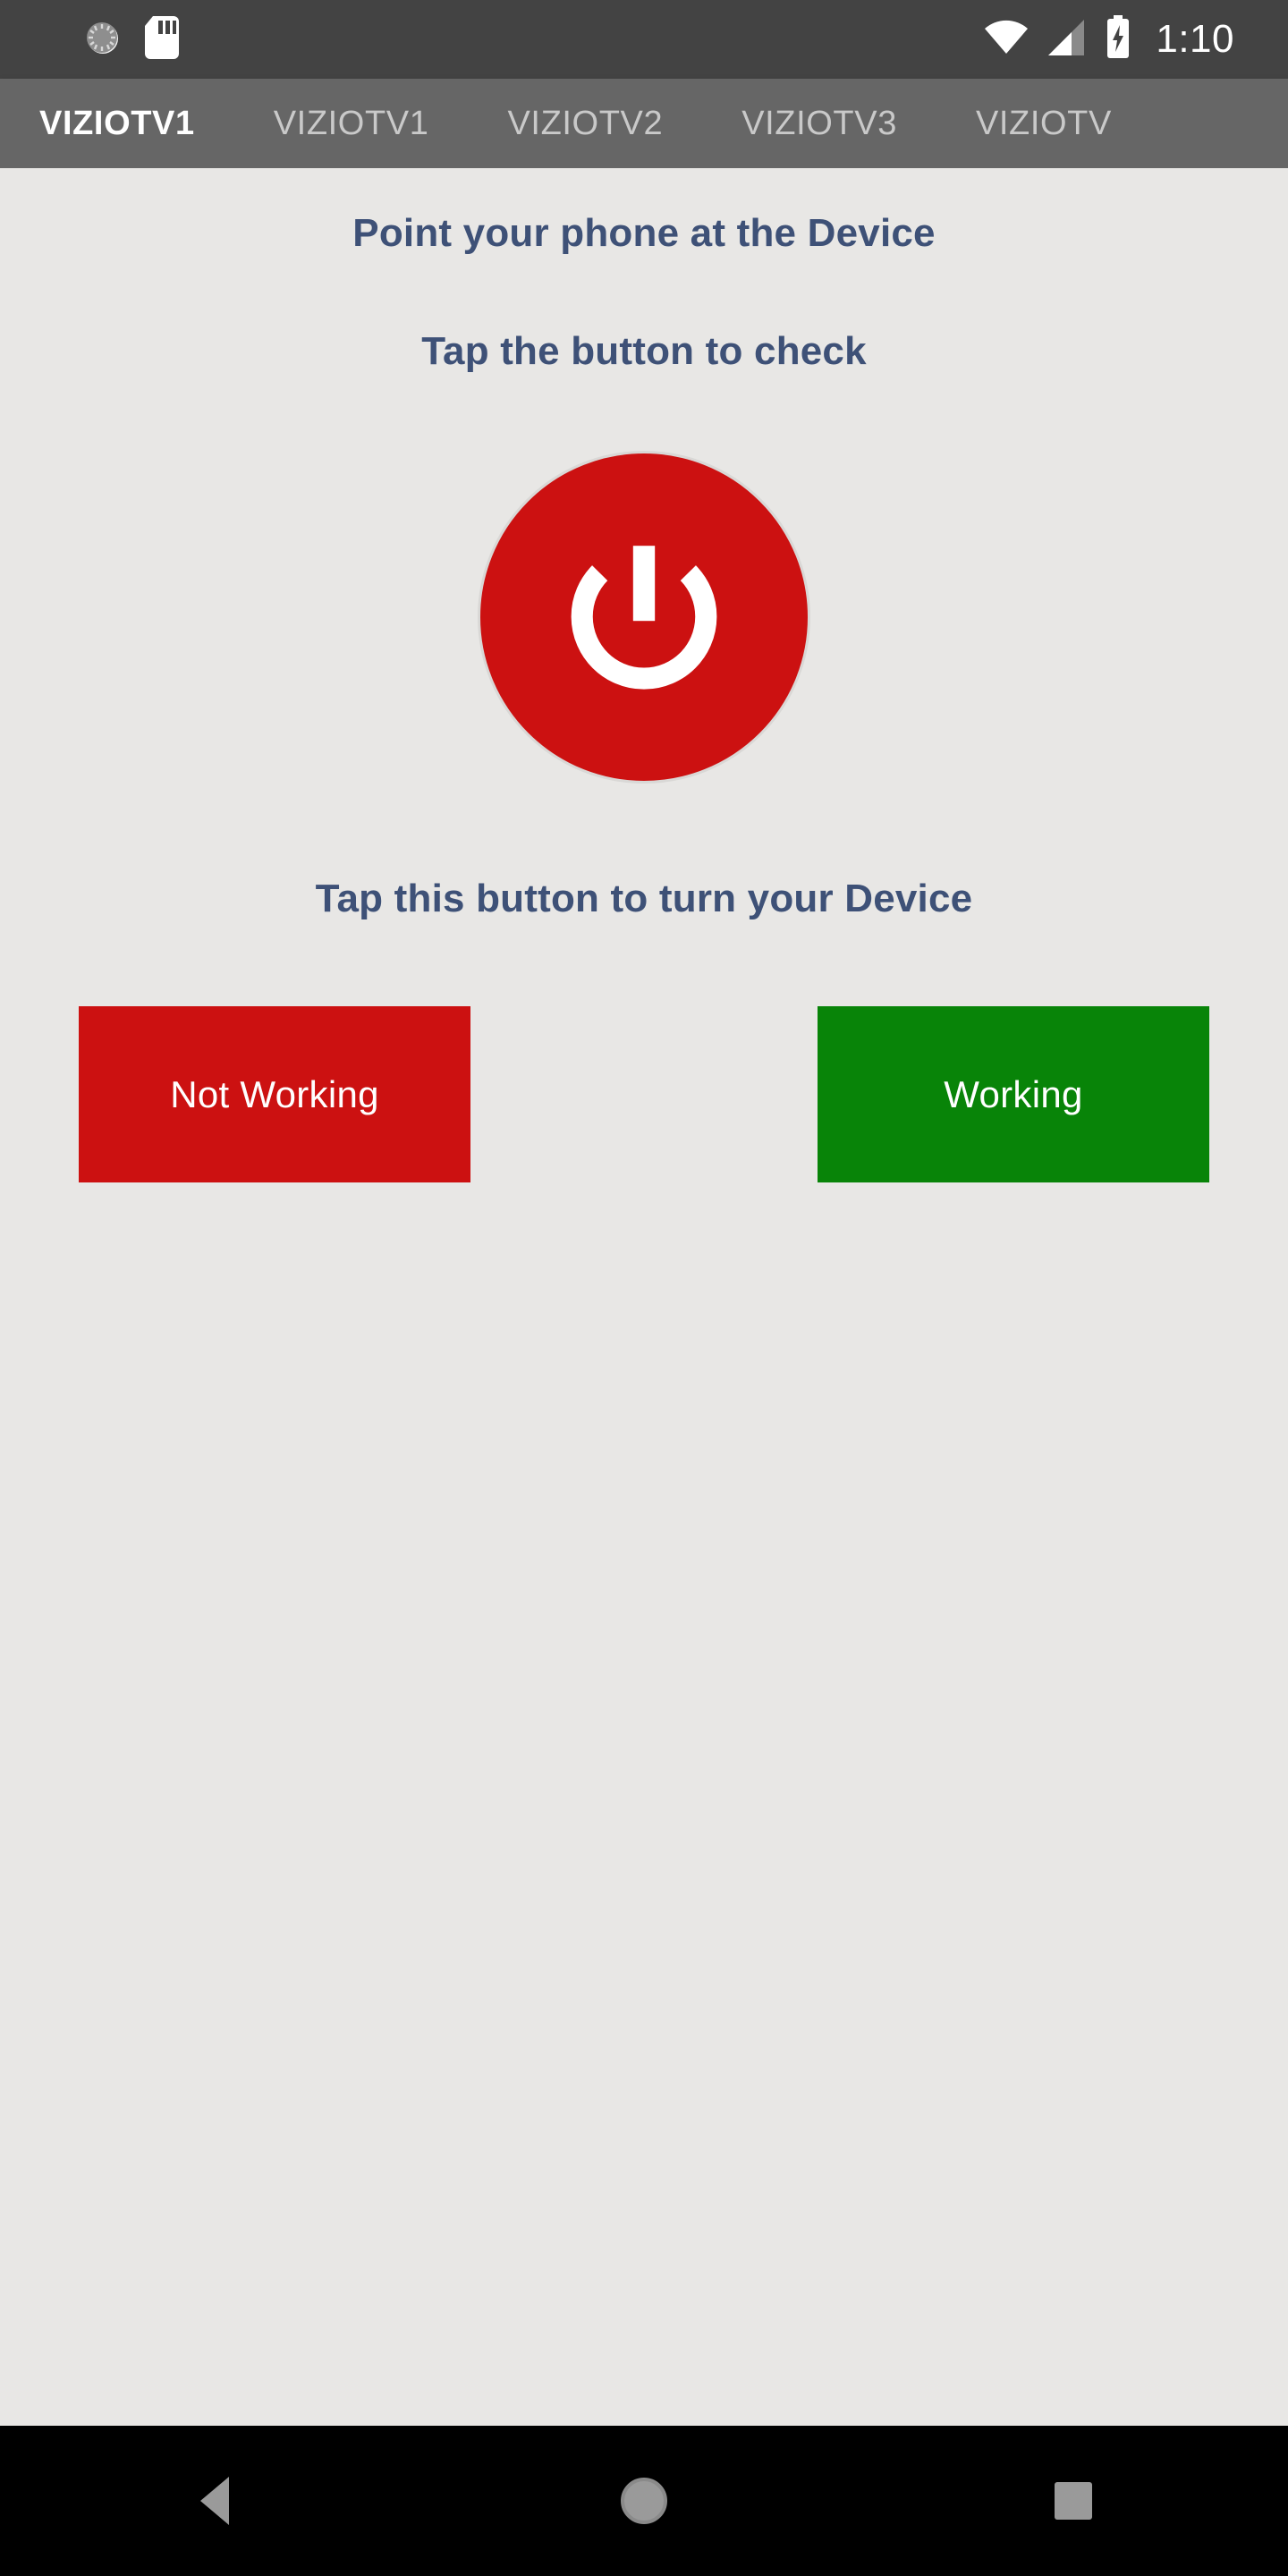 This screenshot has width=1288, height=2576. What do you see at coordinates (102, 40) in the screenshot?
I see `sync-spinner-icon` at bounding box center [102, 40].